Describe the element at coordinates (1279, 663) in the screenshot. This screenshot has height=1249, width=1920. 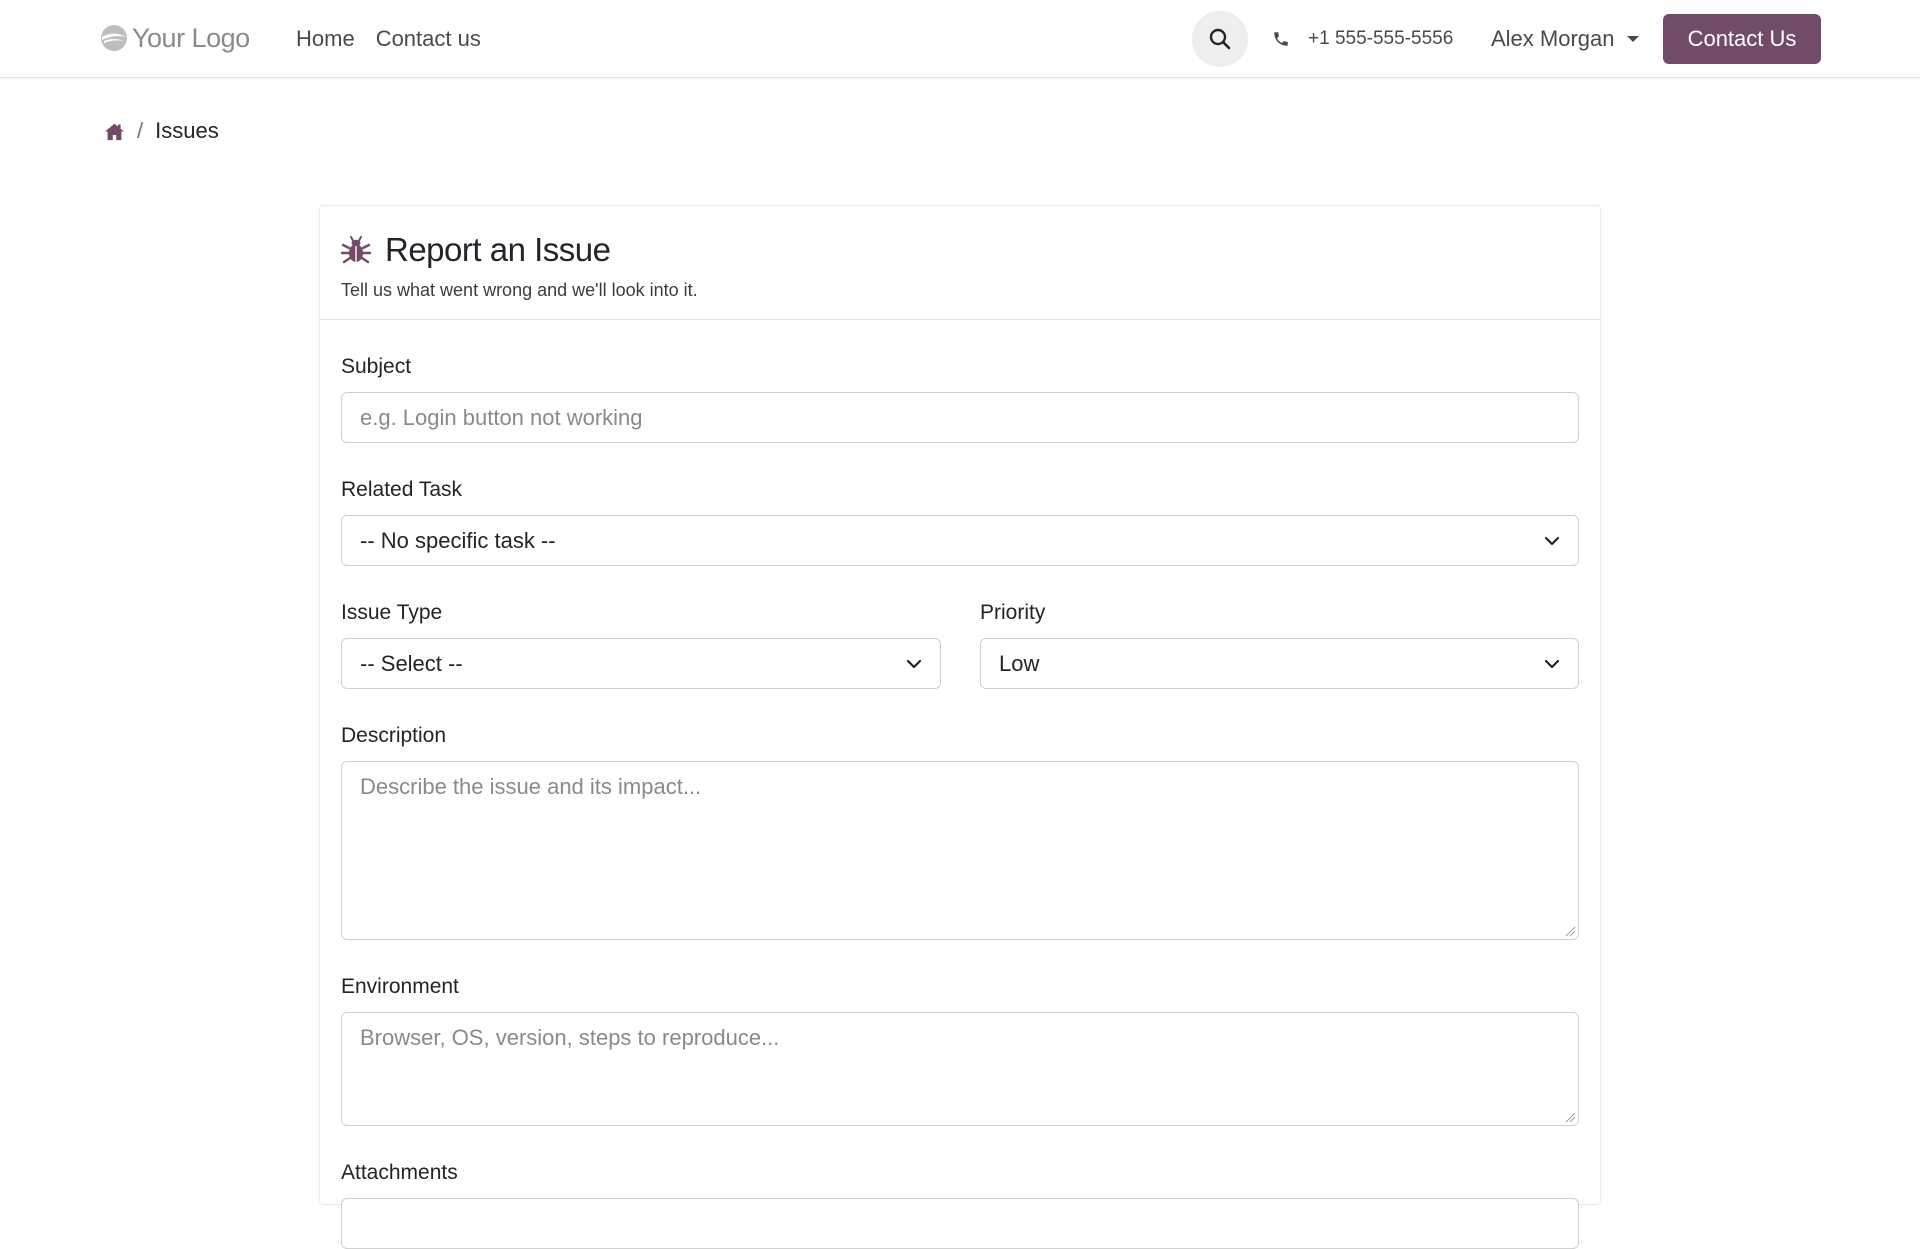
I see `priority-select: Low` at that location.